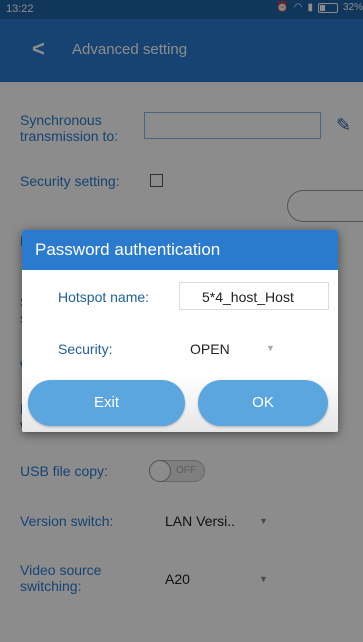 The image size is (363, 642). I want to click on hotspot-name-input: 5*4_host_Host, so click(254, 296).